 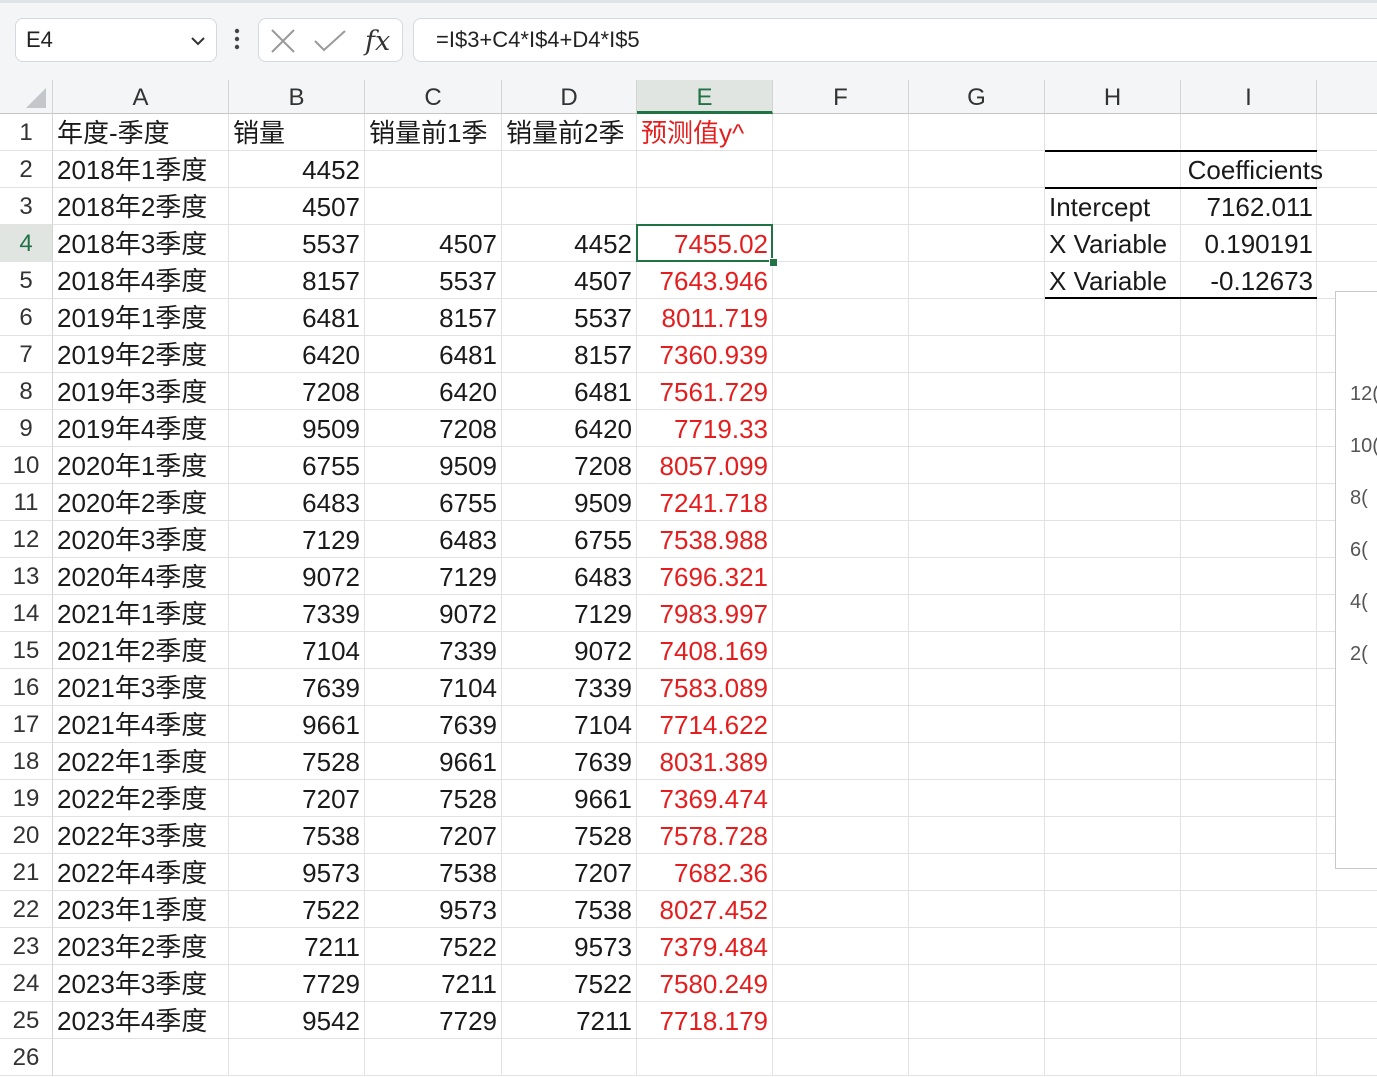 I want to click on row-header-8: 8, so click(x=26, y=391).